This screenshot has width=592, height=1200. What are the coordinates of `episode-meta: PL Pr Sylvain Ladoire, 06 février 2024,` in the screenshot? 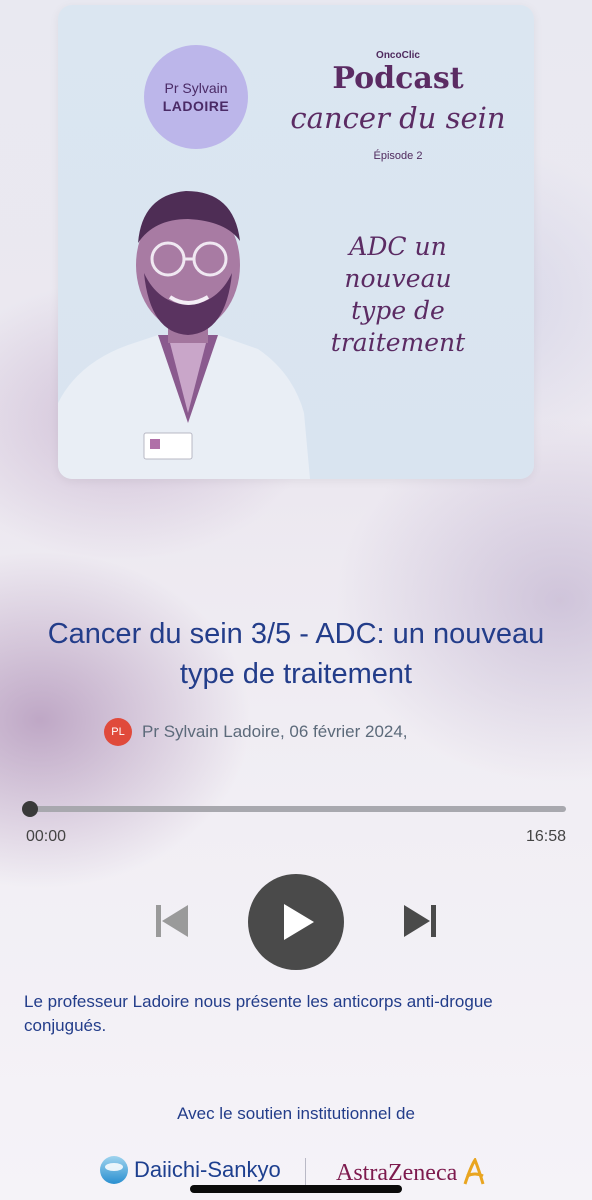 It's located at (256, 732).